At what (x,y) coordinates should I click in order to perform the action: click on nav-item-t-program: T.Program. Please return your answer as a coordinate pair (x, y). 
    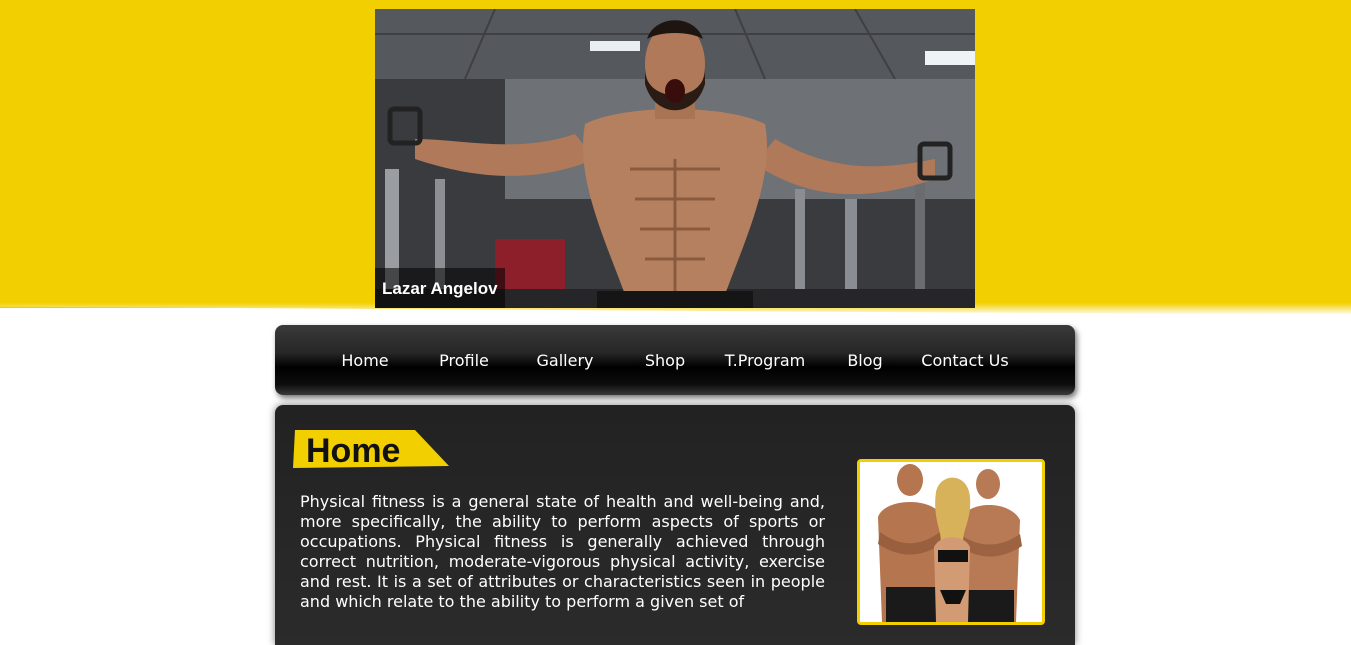
    Looking at the image, I should click on (765, 360).